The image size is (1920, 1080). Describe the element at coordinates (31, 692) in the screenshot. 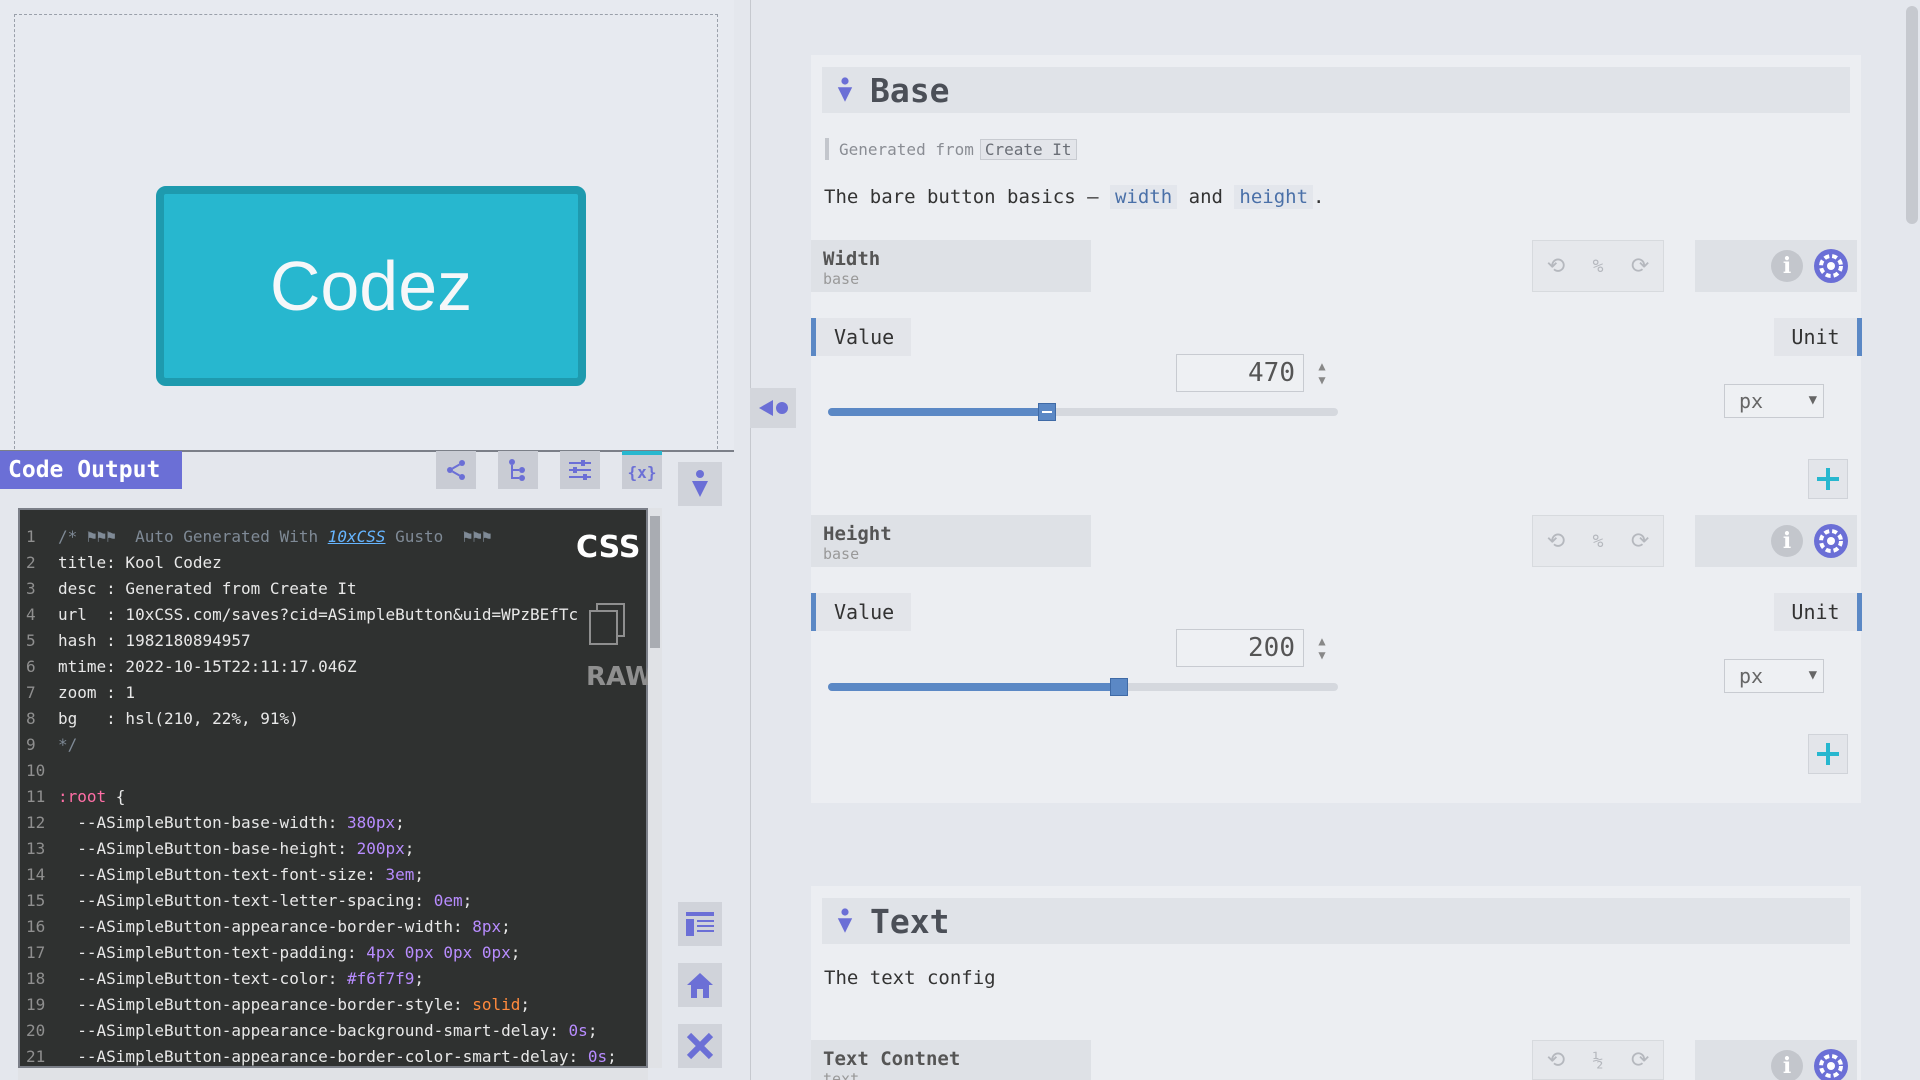

I see `line-number: 7` at that location.